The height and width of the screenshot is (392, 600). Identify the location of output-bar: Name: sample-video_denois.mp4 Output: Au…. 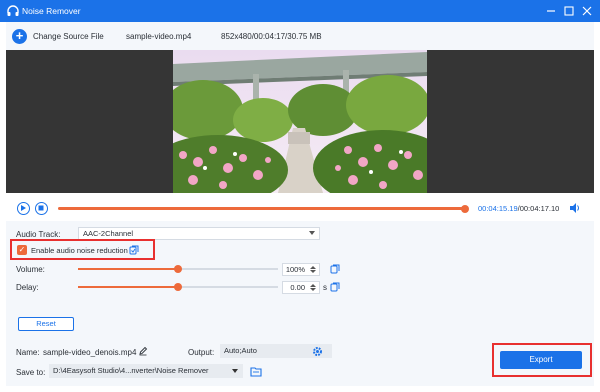
(300, 362).